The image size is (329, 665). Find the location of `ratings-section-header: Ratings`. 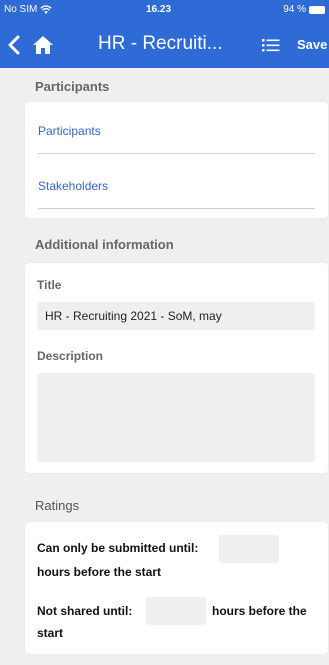

ratings-section-header: Ratings is located at coordinates (57, 505).